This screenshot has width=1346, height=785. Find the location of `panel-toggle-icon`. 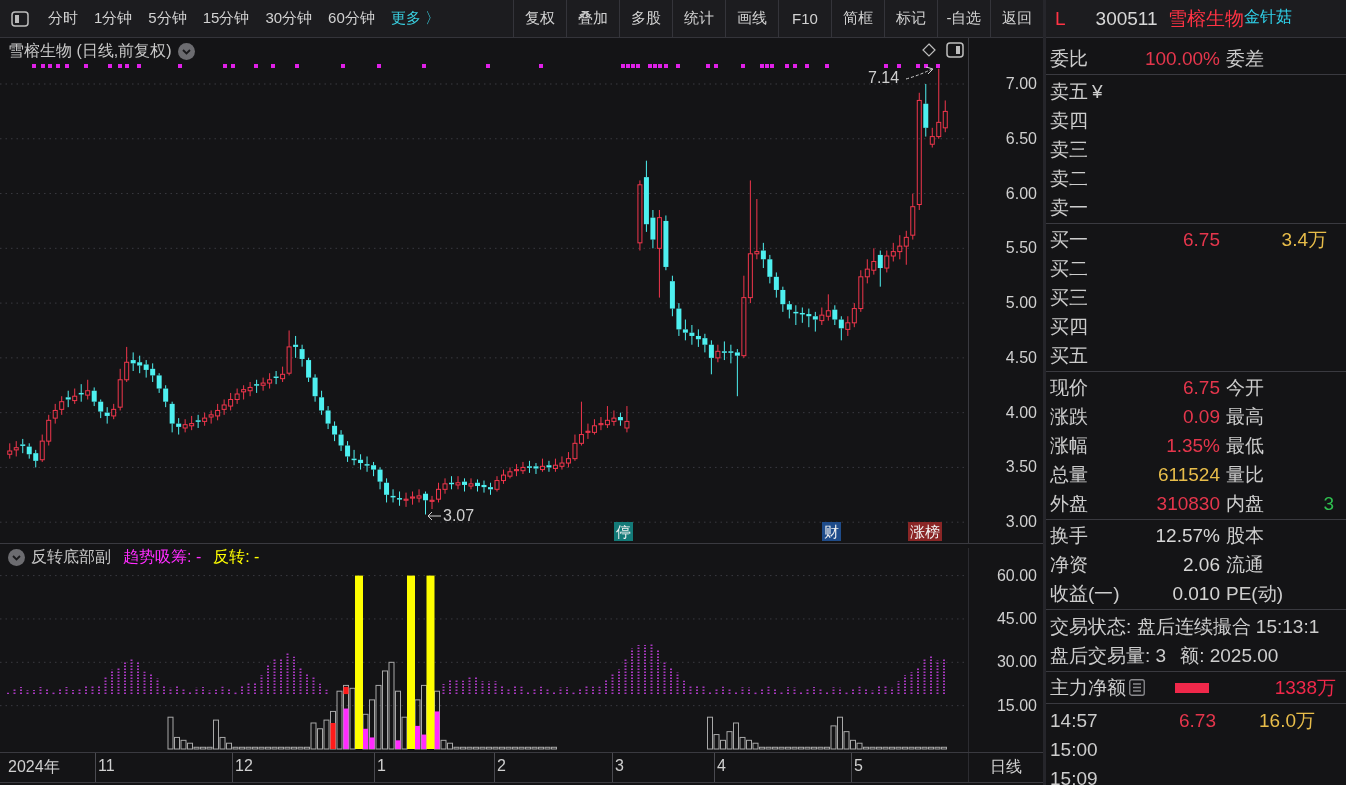

panel-toggle-icon is located at coordinates (20, 18).